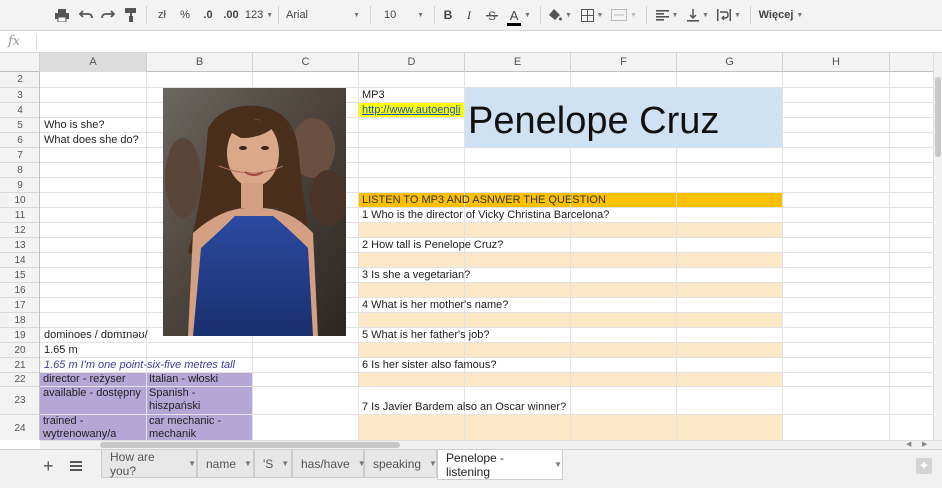 This screenshot has width=942, height=488. I want to click on row-header: 18, so click(19, 320).